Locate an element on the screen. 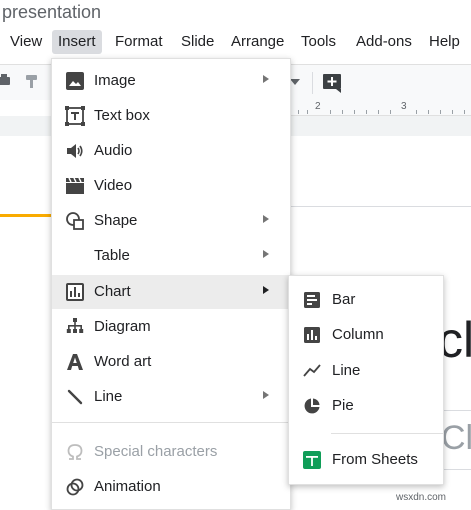 The image size is (471, 510). chart-icon is located at coordinates (75, 292).